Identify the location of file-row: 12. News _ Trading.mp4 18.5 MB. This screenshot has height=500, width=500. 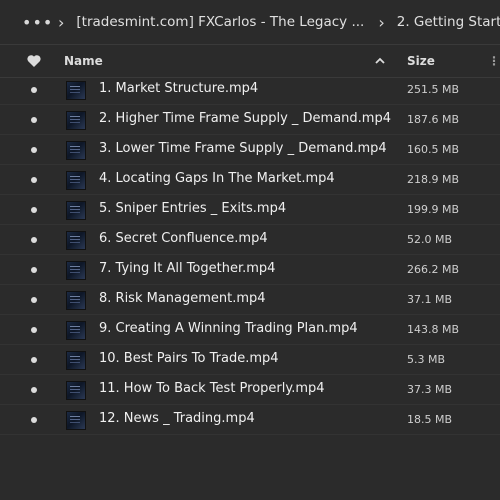
(250, 420).